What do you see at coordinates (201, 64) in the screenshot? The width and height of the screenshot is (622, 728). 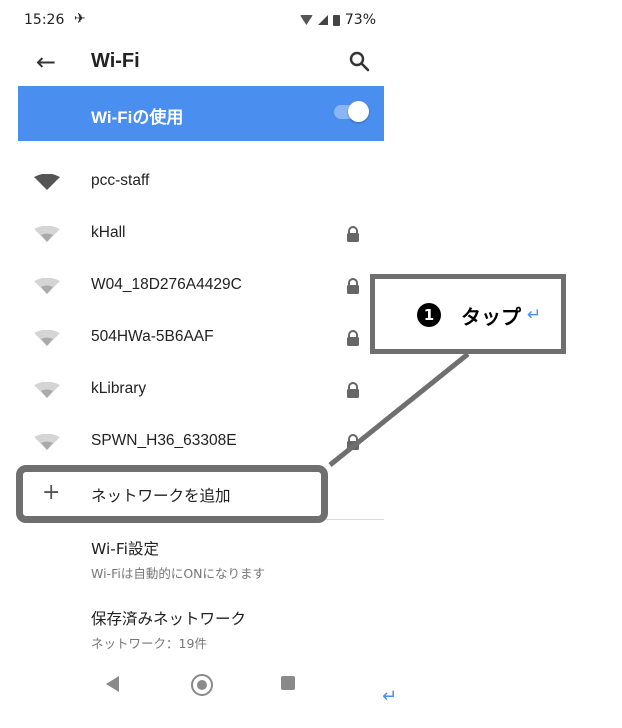 I see `app-bar: ← Wi-Fi` at bounding box center [201, 64].